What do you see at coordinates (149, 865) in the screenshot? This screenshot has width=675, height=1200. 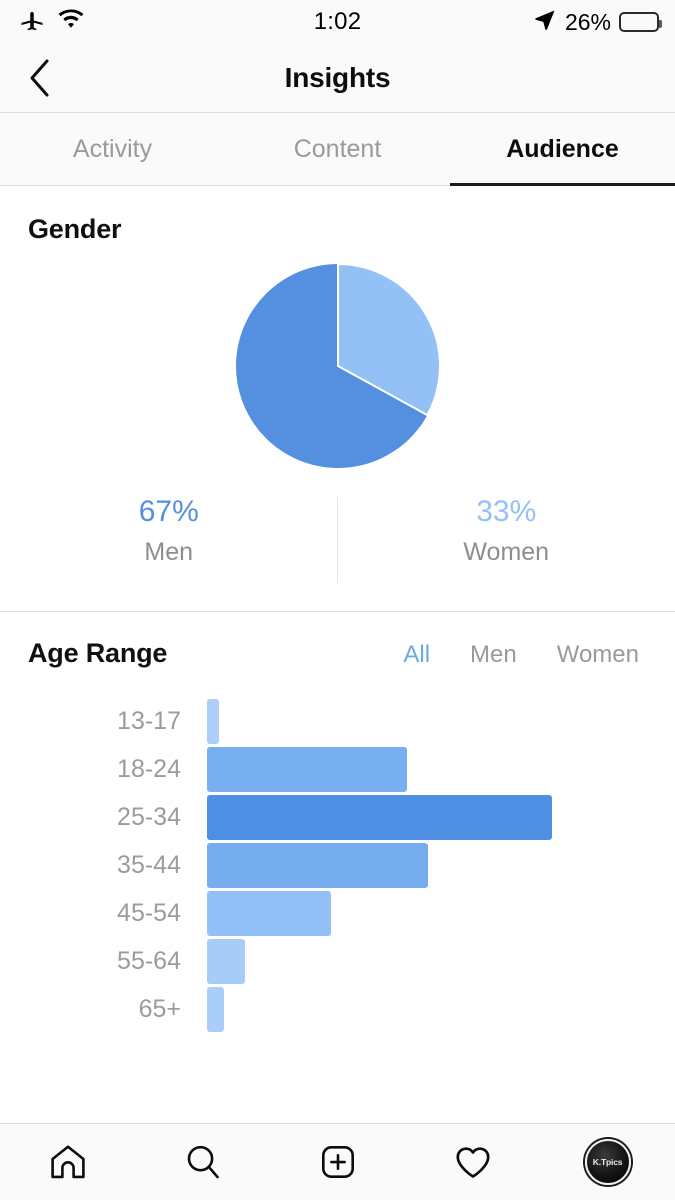 I see `bar-label-35-44: 35-44` at bounding box center [149, 865].